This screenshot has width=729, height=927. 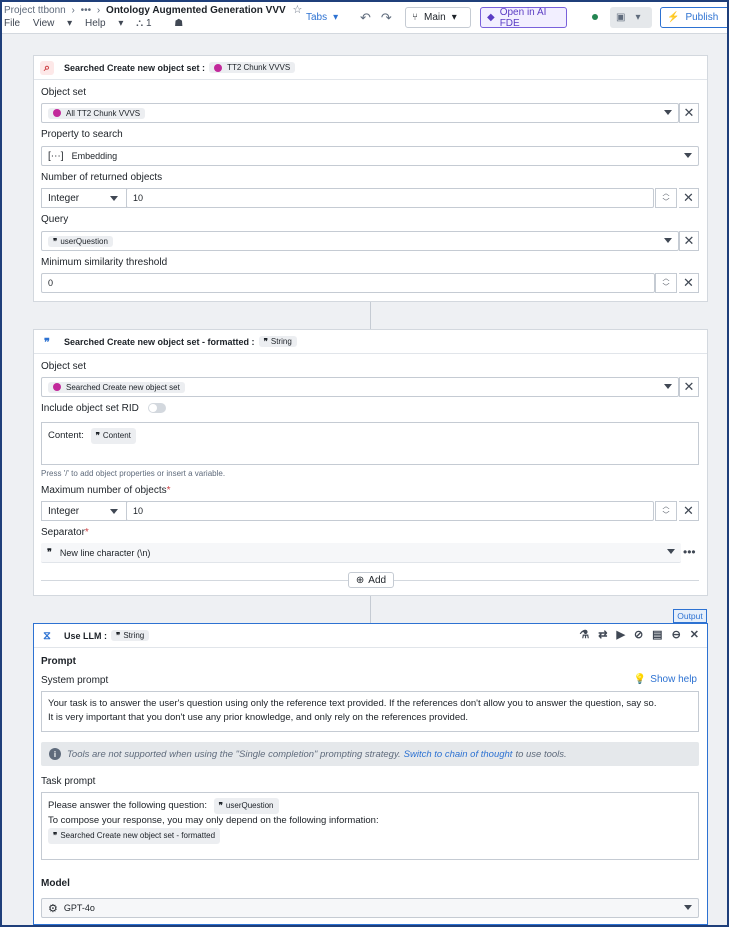 I want to click on card-title: Searched Create new object set :, so click(x=135, y=67).